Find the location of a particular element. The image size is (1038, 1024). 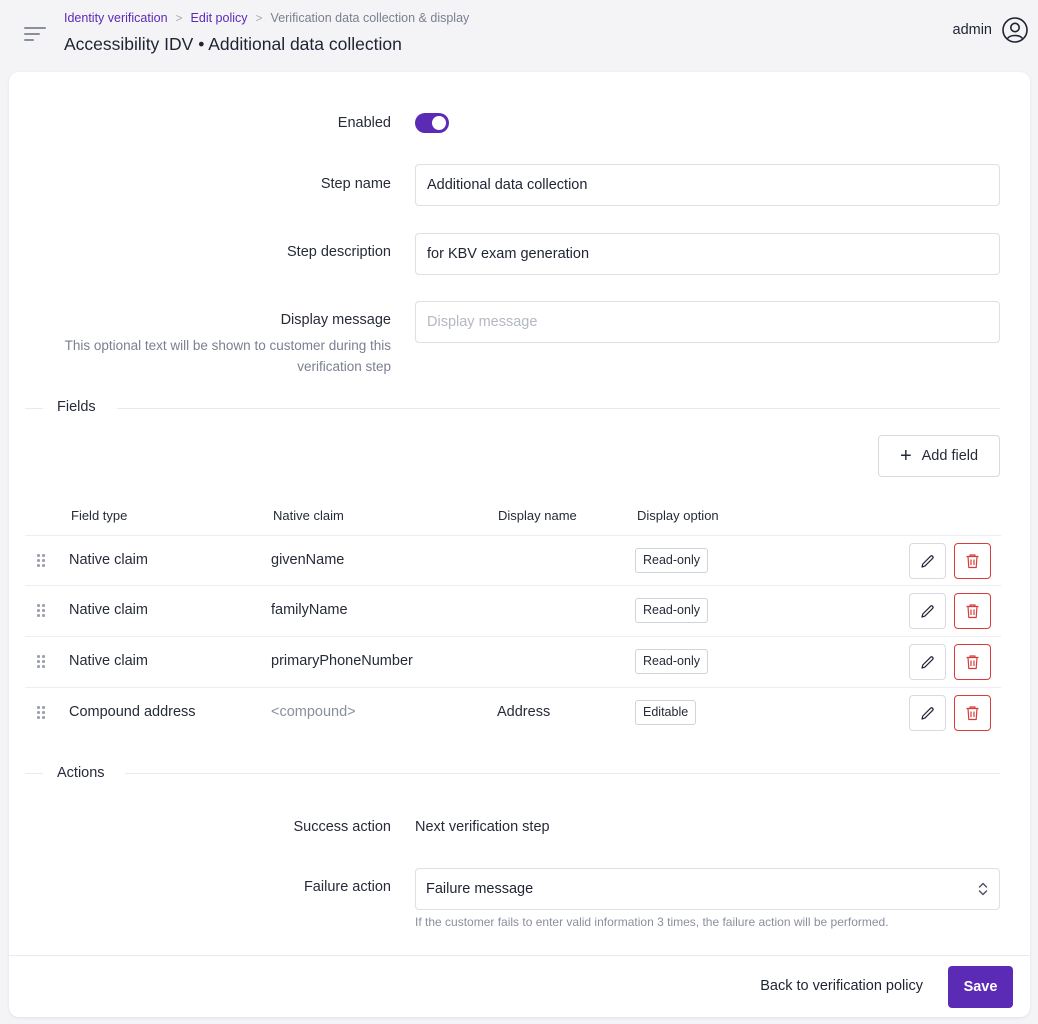

username: admin is located at coordinates (972, 30).